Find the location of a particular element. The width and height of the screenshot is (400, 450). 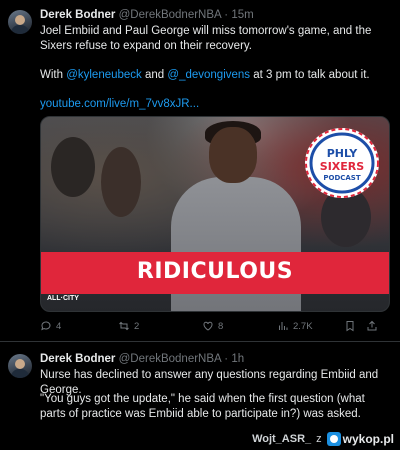

banner-text: RIDICULOUS is located at coordinates (215, 271).